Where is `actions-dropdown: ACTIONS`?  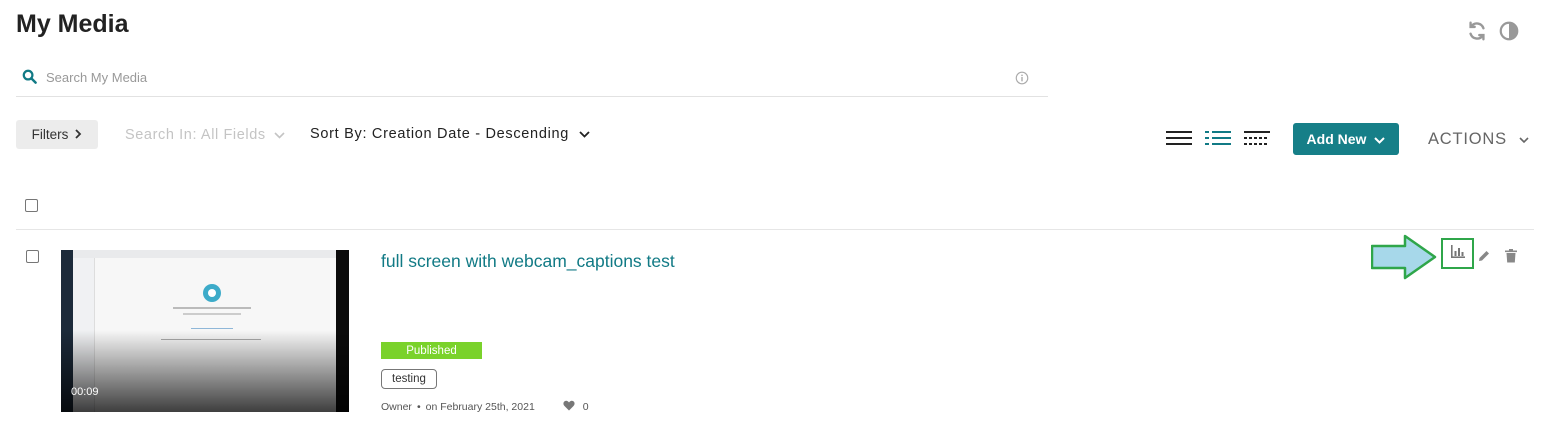 actions-dropdown: ACTIONS is located at coordinates (1478, 139).